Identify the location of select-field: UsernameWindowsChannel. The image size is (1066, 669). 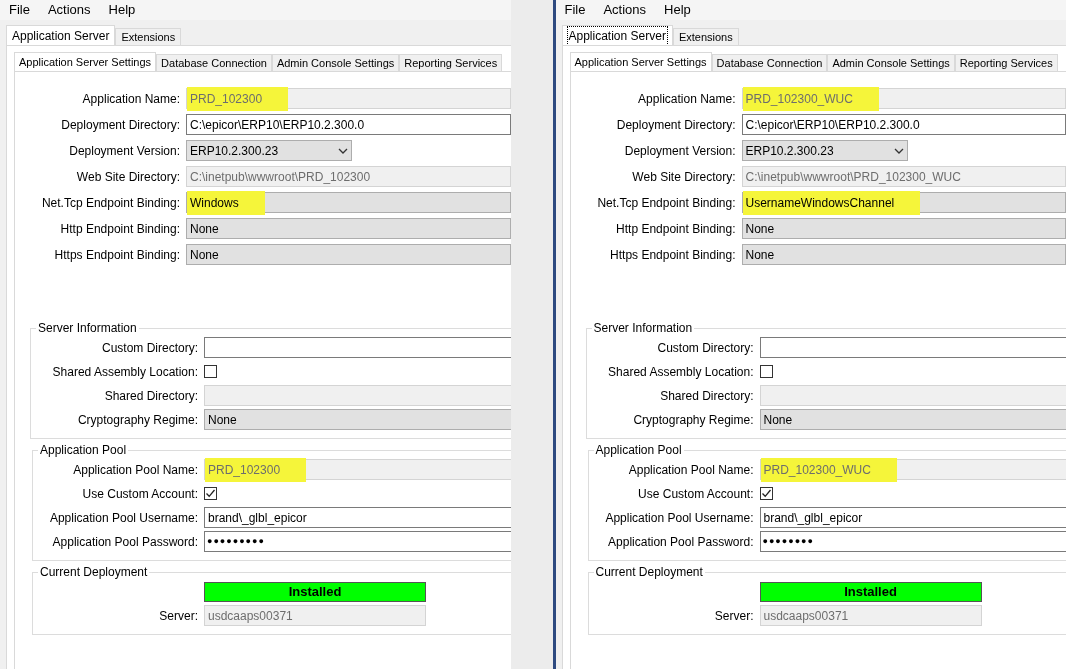
(903, 202).